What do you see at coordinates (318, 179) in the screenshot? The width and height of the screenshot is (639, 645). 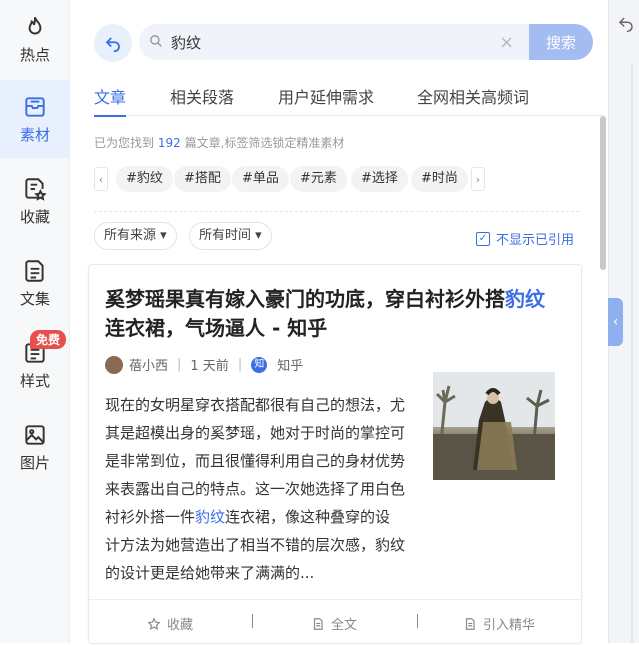 I see `tag-chip: #元素` at bounding box center [318, 179].